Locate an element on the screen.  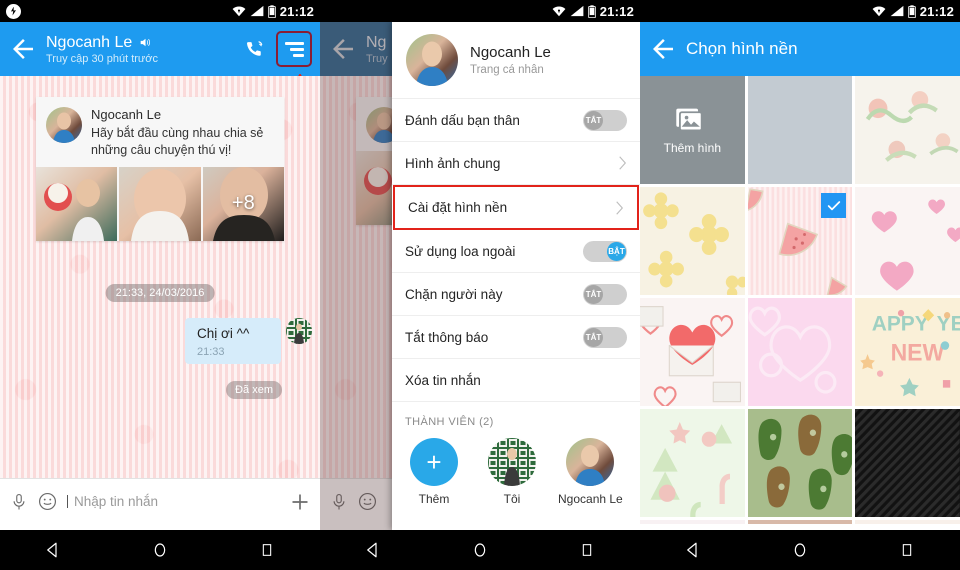
svg-text: NEW is located at coordinates (918, 352).